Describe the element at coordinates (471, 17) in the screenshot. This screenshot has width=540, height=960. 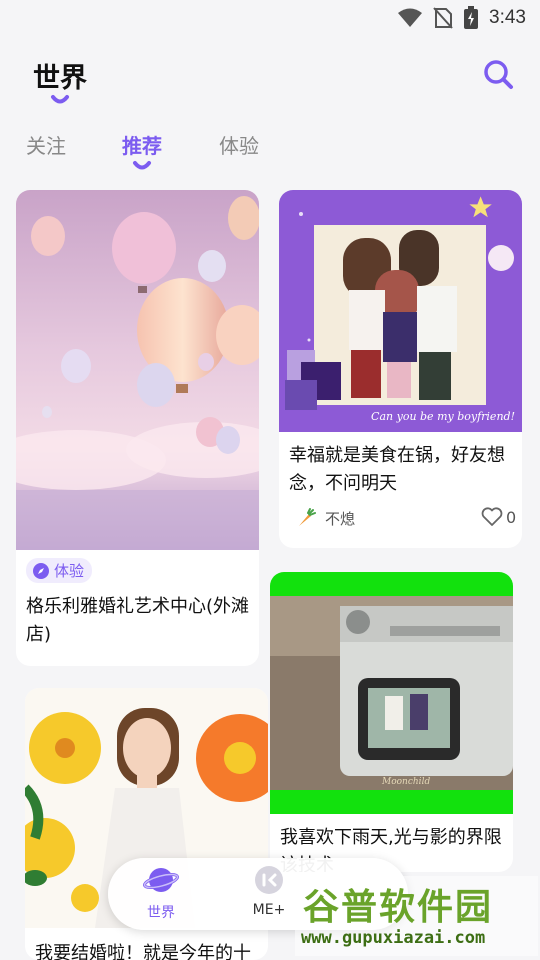
I see `battery-icon` at that location.